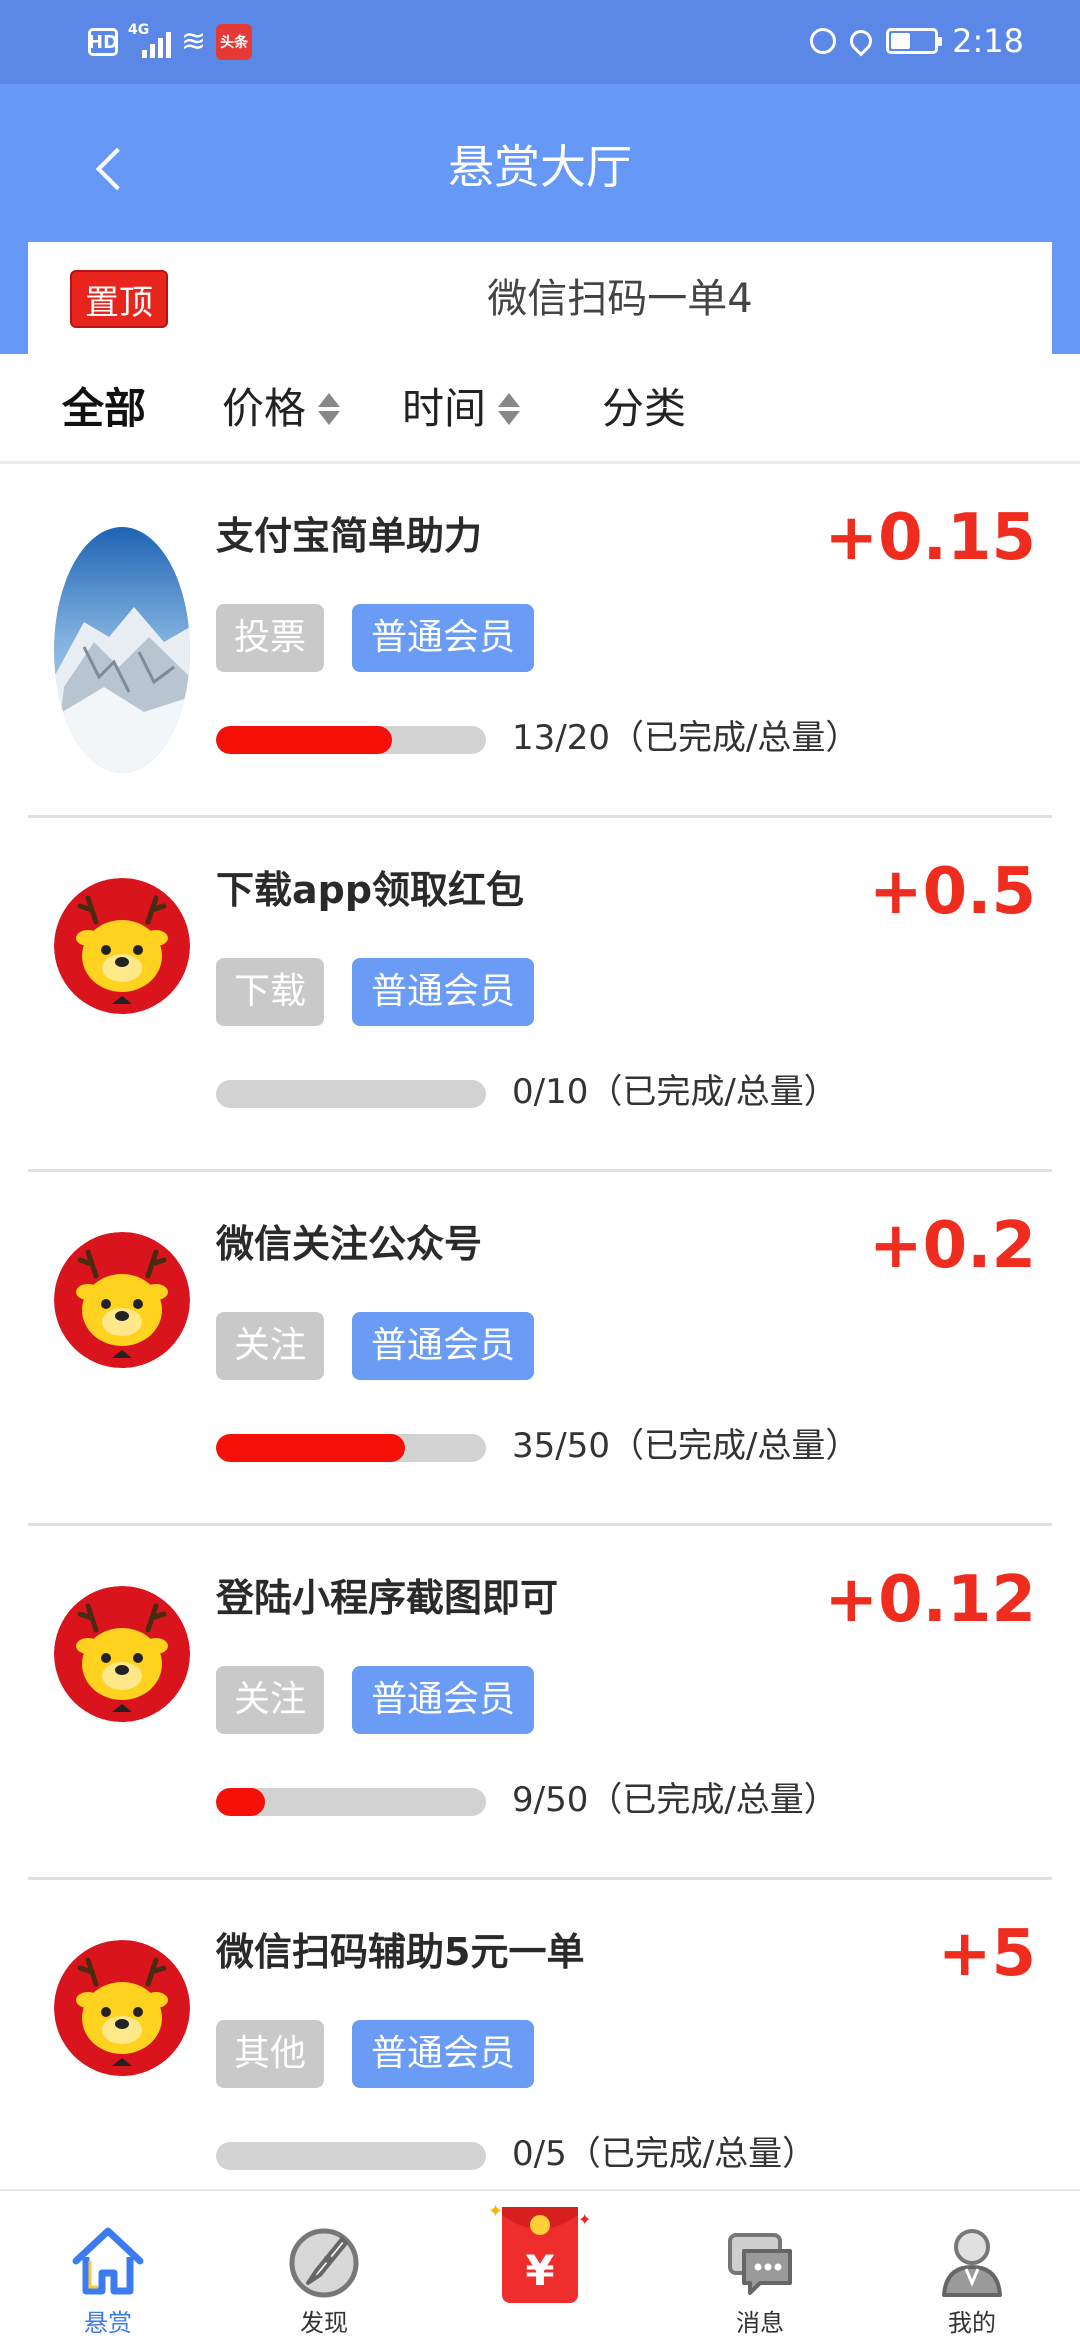 This screenshot has height=2342, width=1080. I want to click on filter-label: 价格, so click(264, 408).